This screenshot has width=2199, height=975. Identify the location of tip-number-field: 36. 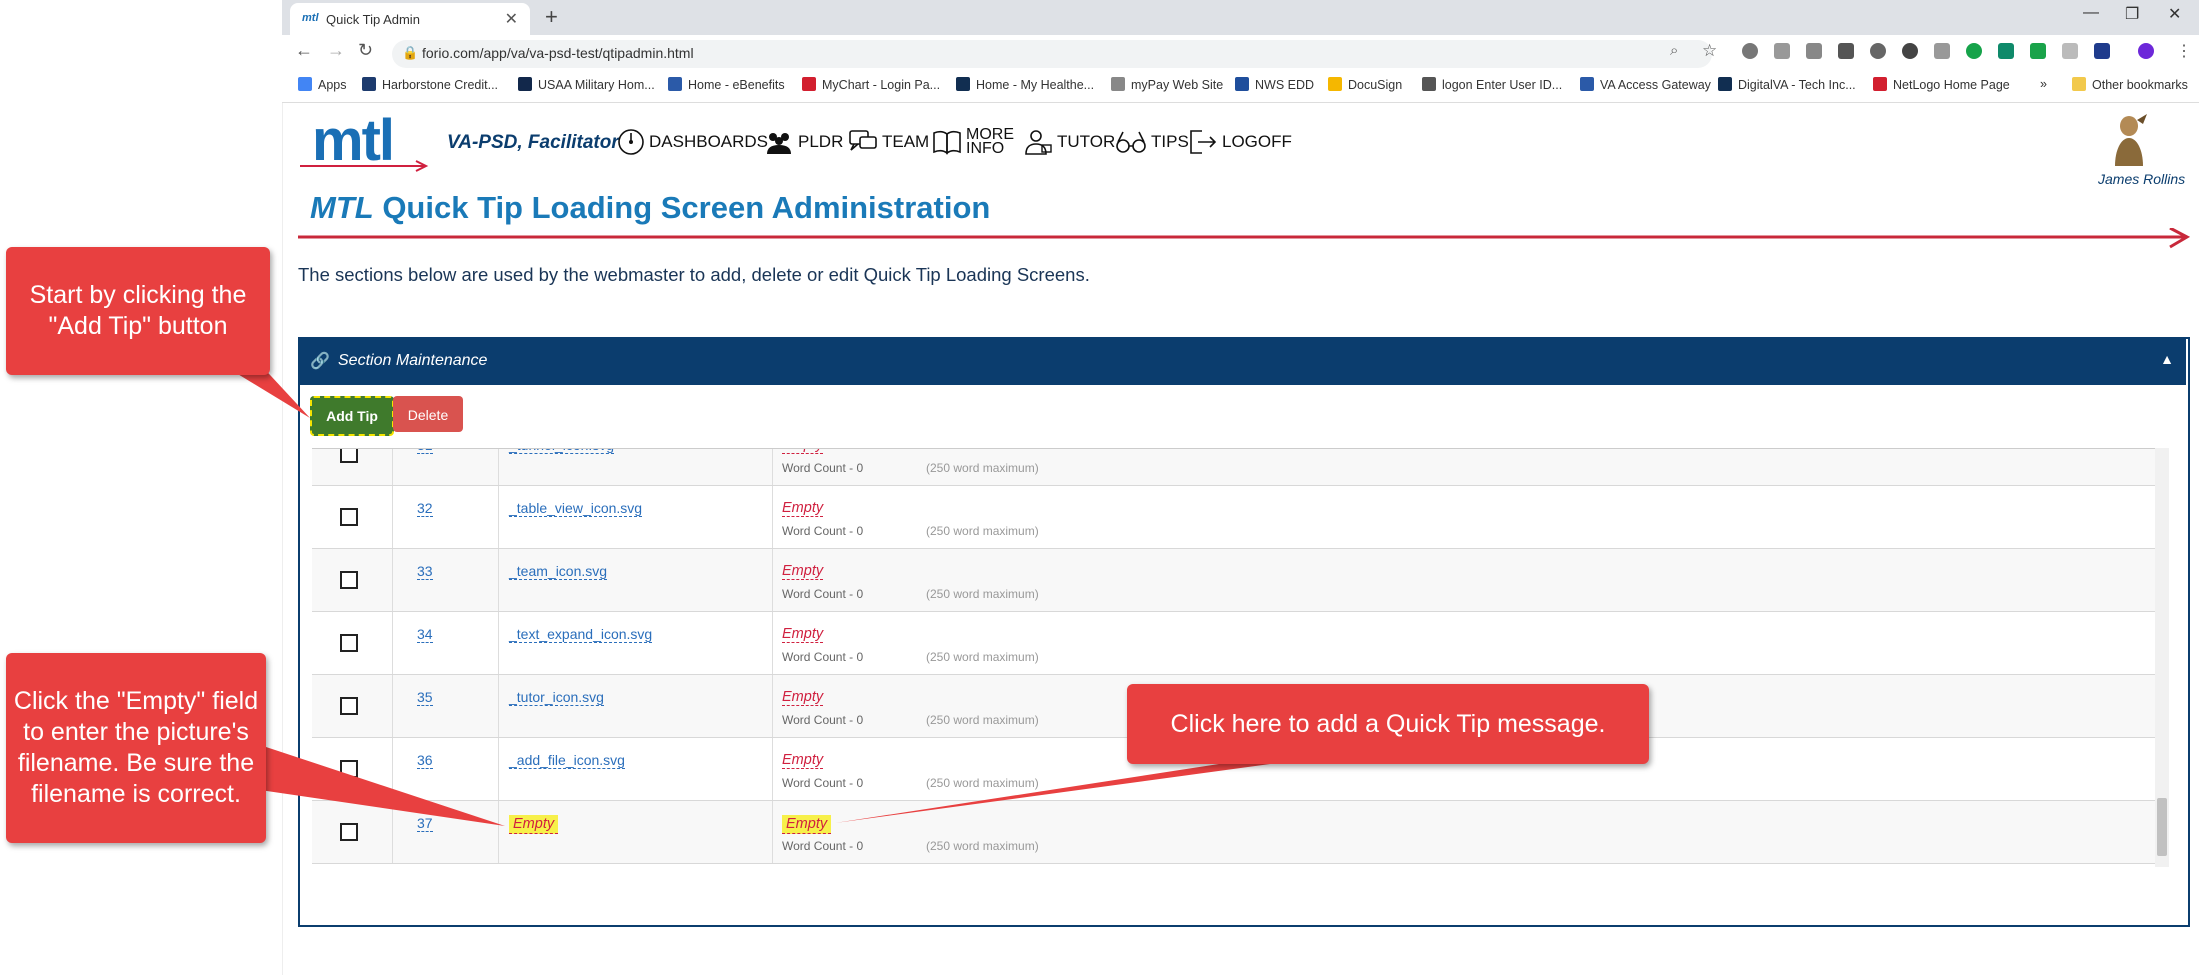
(425, 760).